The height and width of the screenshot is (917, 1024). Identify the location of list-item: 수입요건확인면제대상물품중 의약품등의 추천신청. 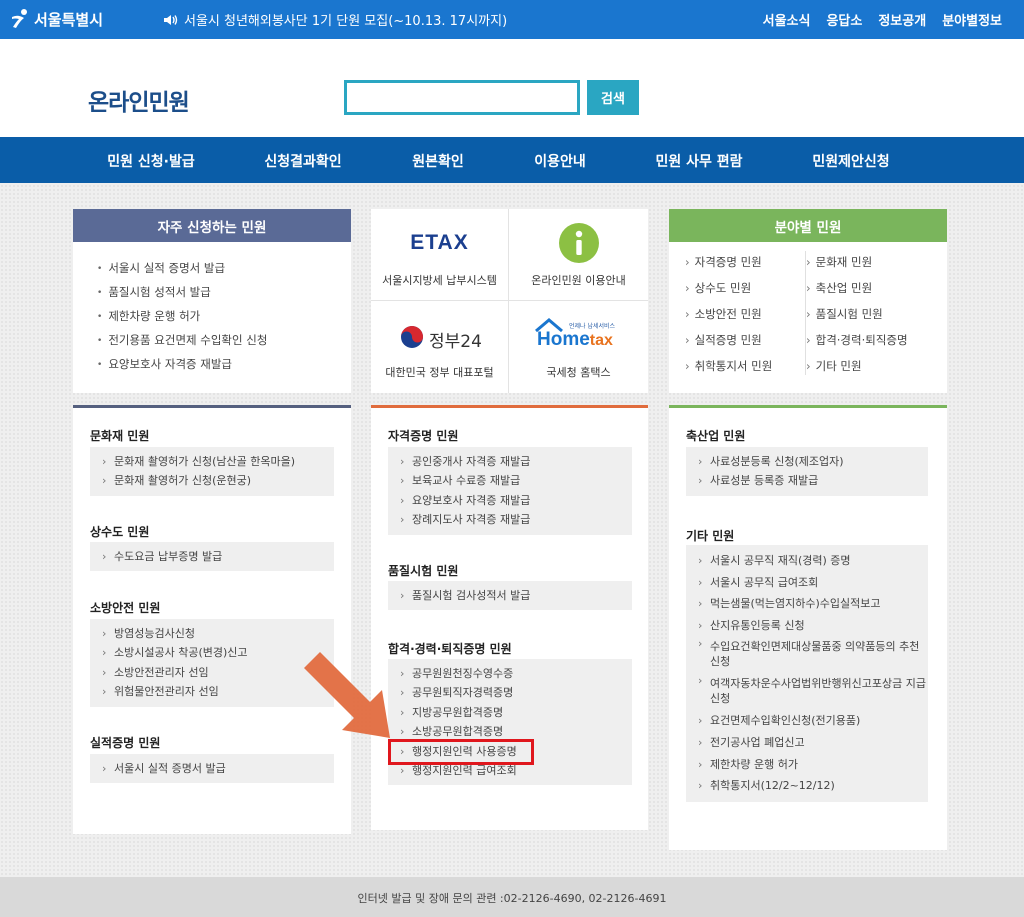
(813, 654).